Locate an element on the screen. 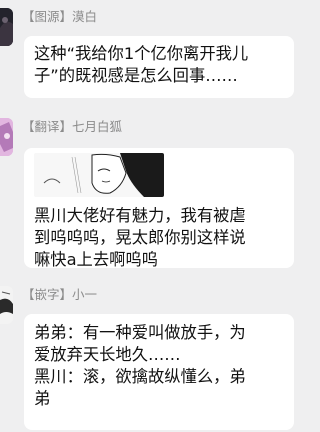 This screenshot has width=320, height=432. message-text-line: 这种“我给你1个亿你离开我儿 is located at coordinates (141, 53).